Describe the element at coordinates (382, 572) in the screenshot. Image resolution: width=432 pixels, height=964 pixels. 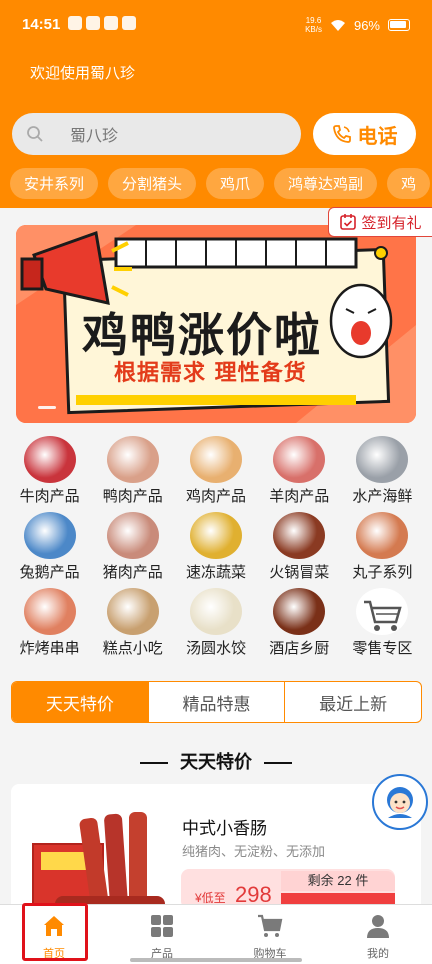
I see `category-label: 丸子系列` at that location.